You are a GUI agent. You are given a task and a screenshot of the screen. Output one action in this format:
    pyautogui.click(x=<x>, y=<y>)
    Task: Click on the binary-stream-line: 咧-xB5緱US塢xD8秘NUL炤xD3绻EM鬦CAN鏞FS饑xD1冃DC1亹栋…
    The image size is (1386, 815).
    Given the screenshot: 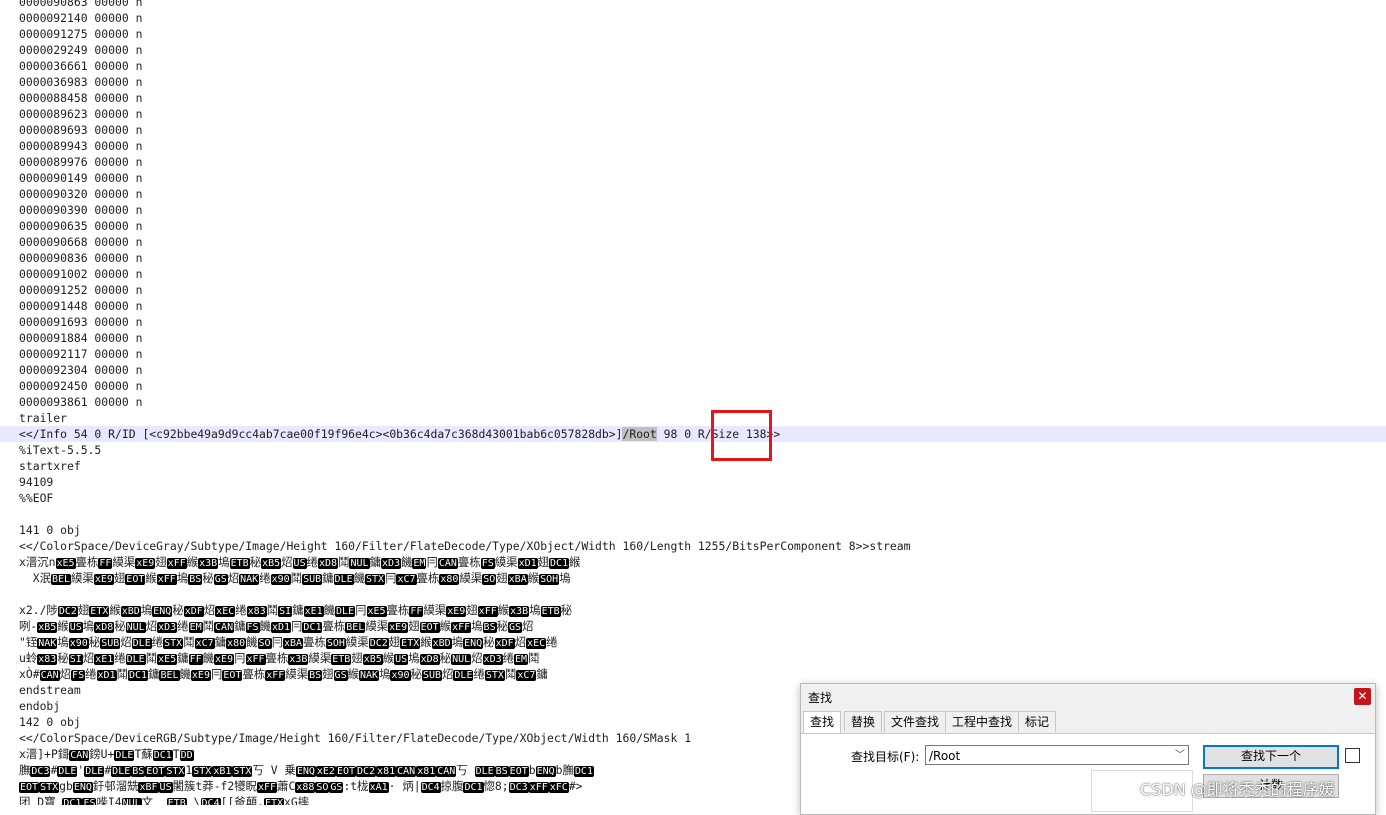 What is the action you would take?
    pyautogui.click(x=276, y=626)
    